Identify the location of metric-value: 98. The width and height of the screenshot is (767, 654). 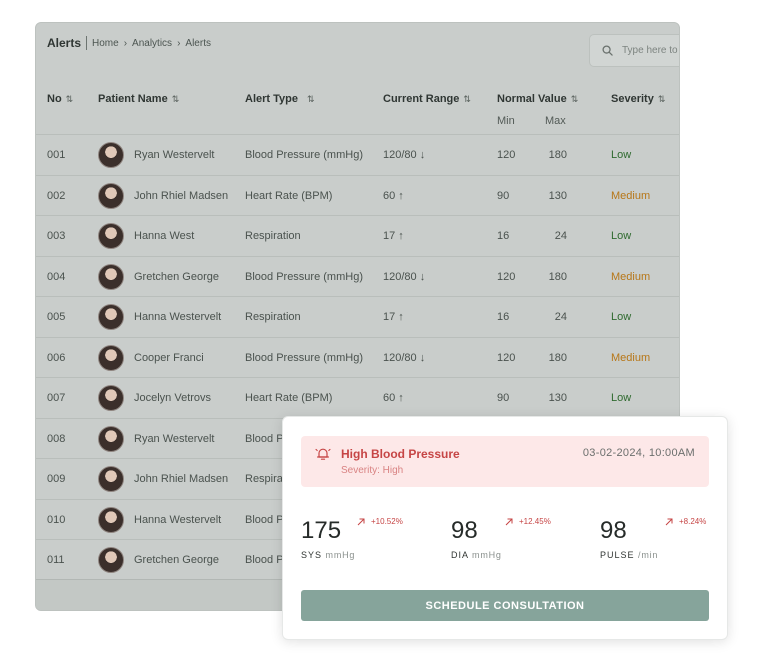
(613, 530).